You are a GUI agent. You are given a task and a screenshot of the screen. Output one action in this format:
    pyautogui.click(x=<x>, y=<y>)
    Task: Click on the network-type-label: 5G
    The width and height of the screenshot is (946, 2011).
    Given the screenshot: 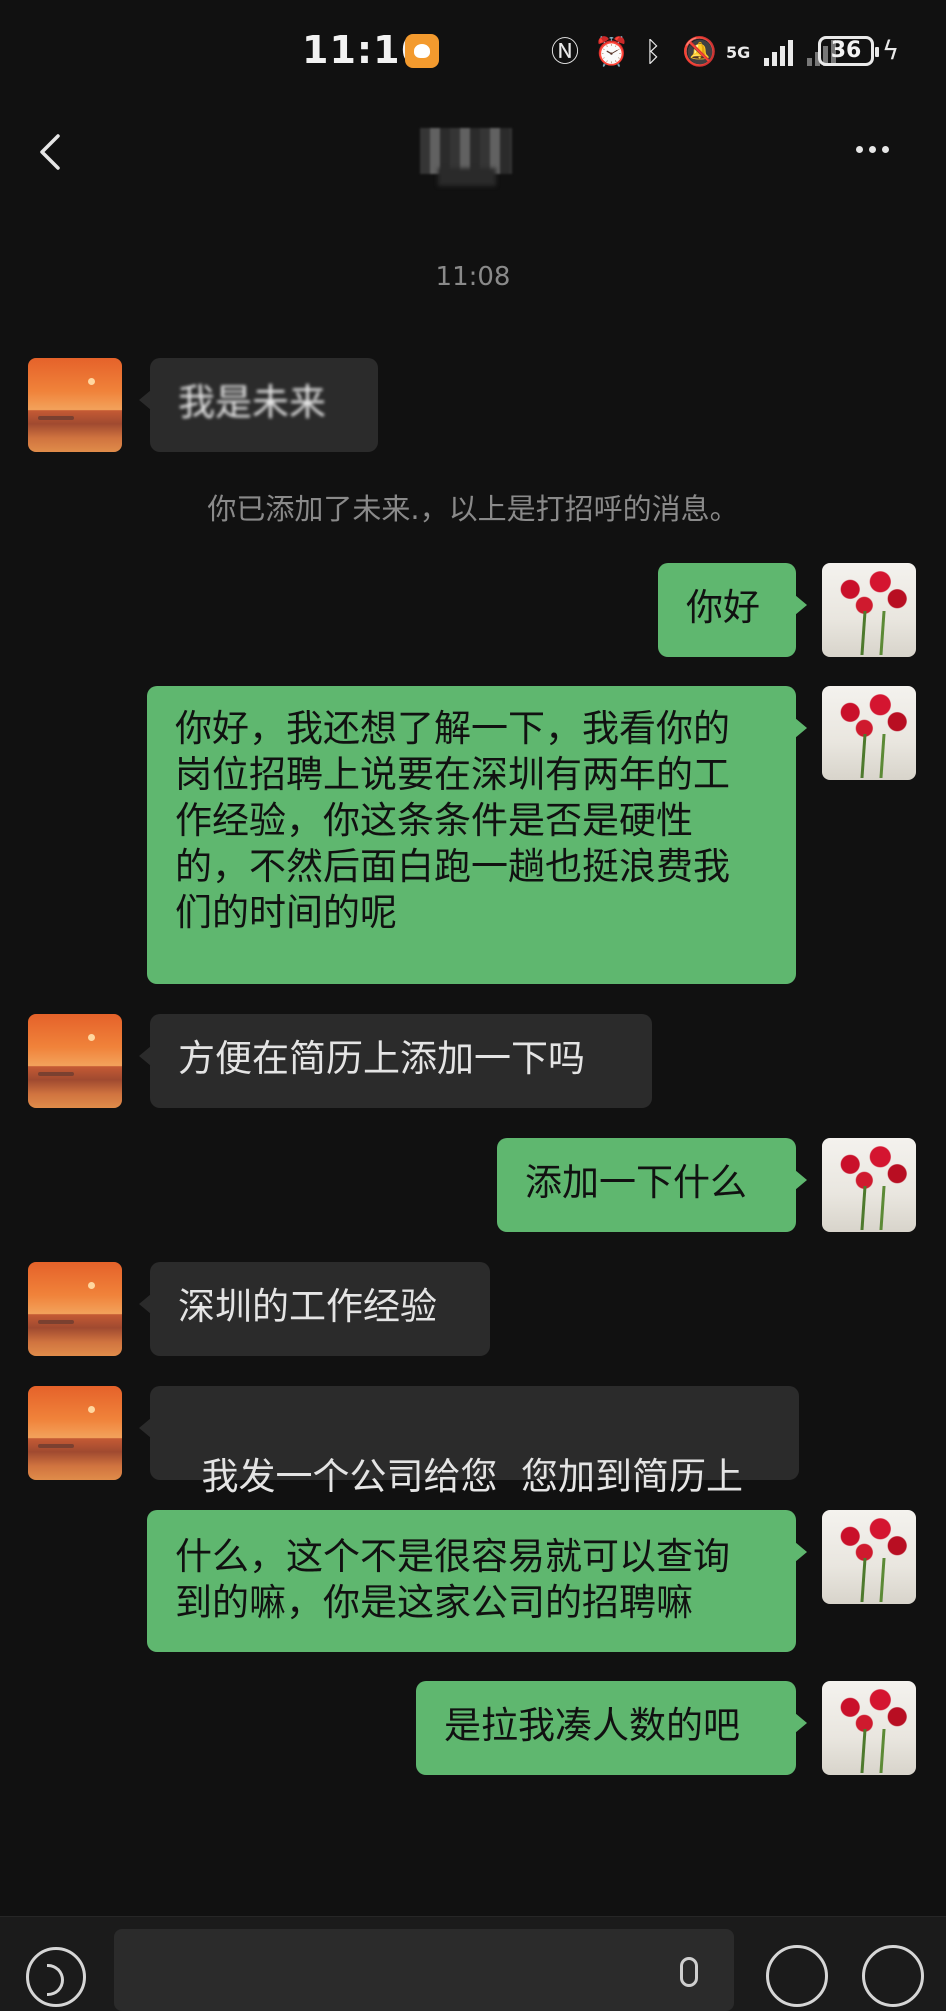 What is the action you would take?
    pyautogui.click(x=738, y=52)
    